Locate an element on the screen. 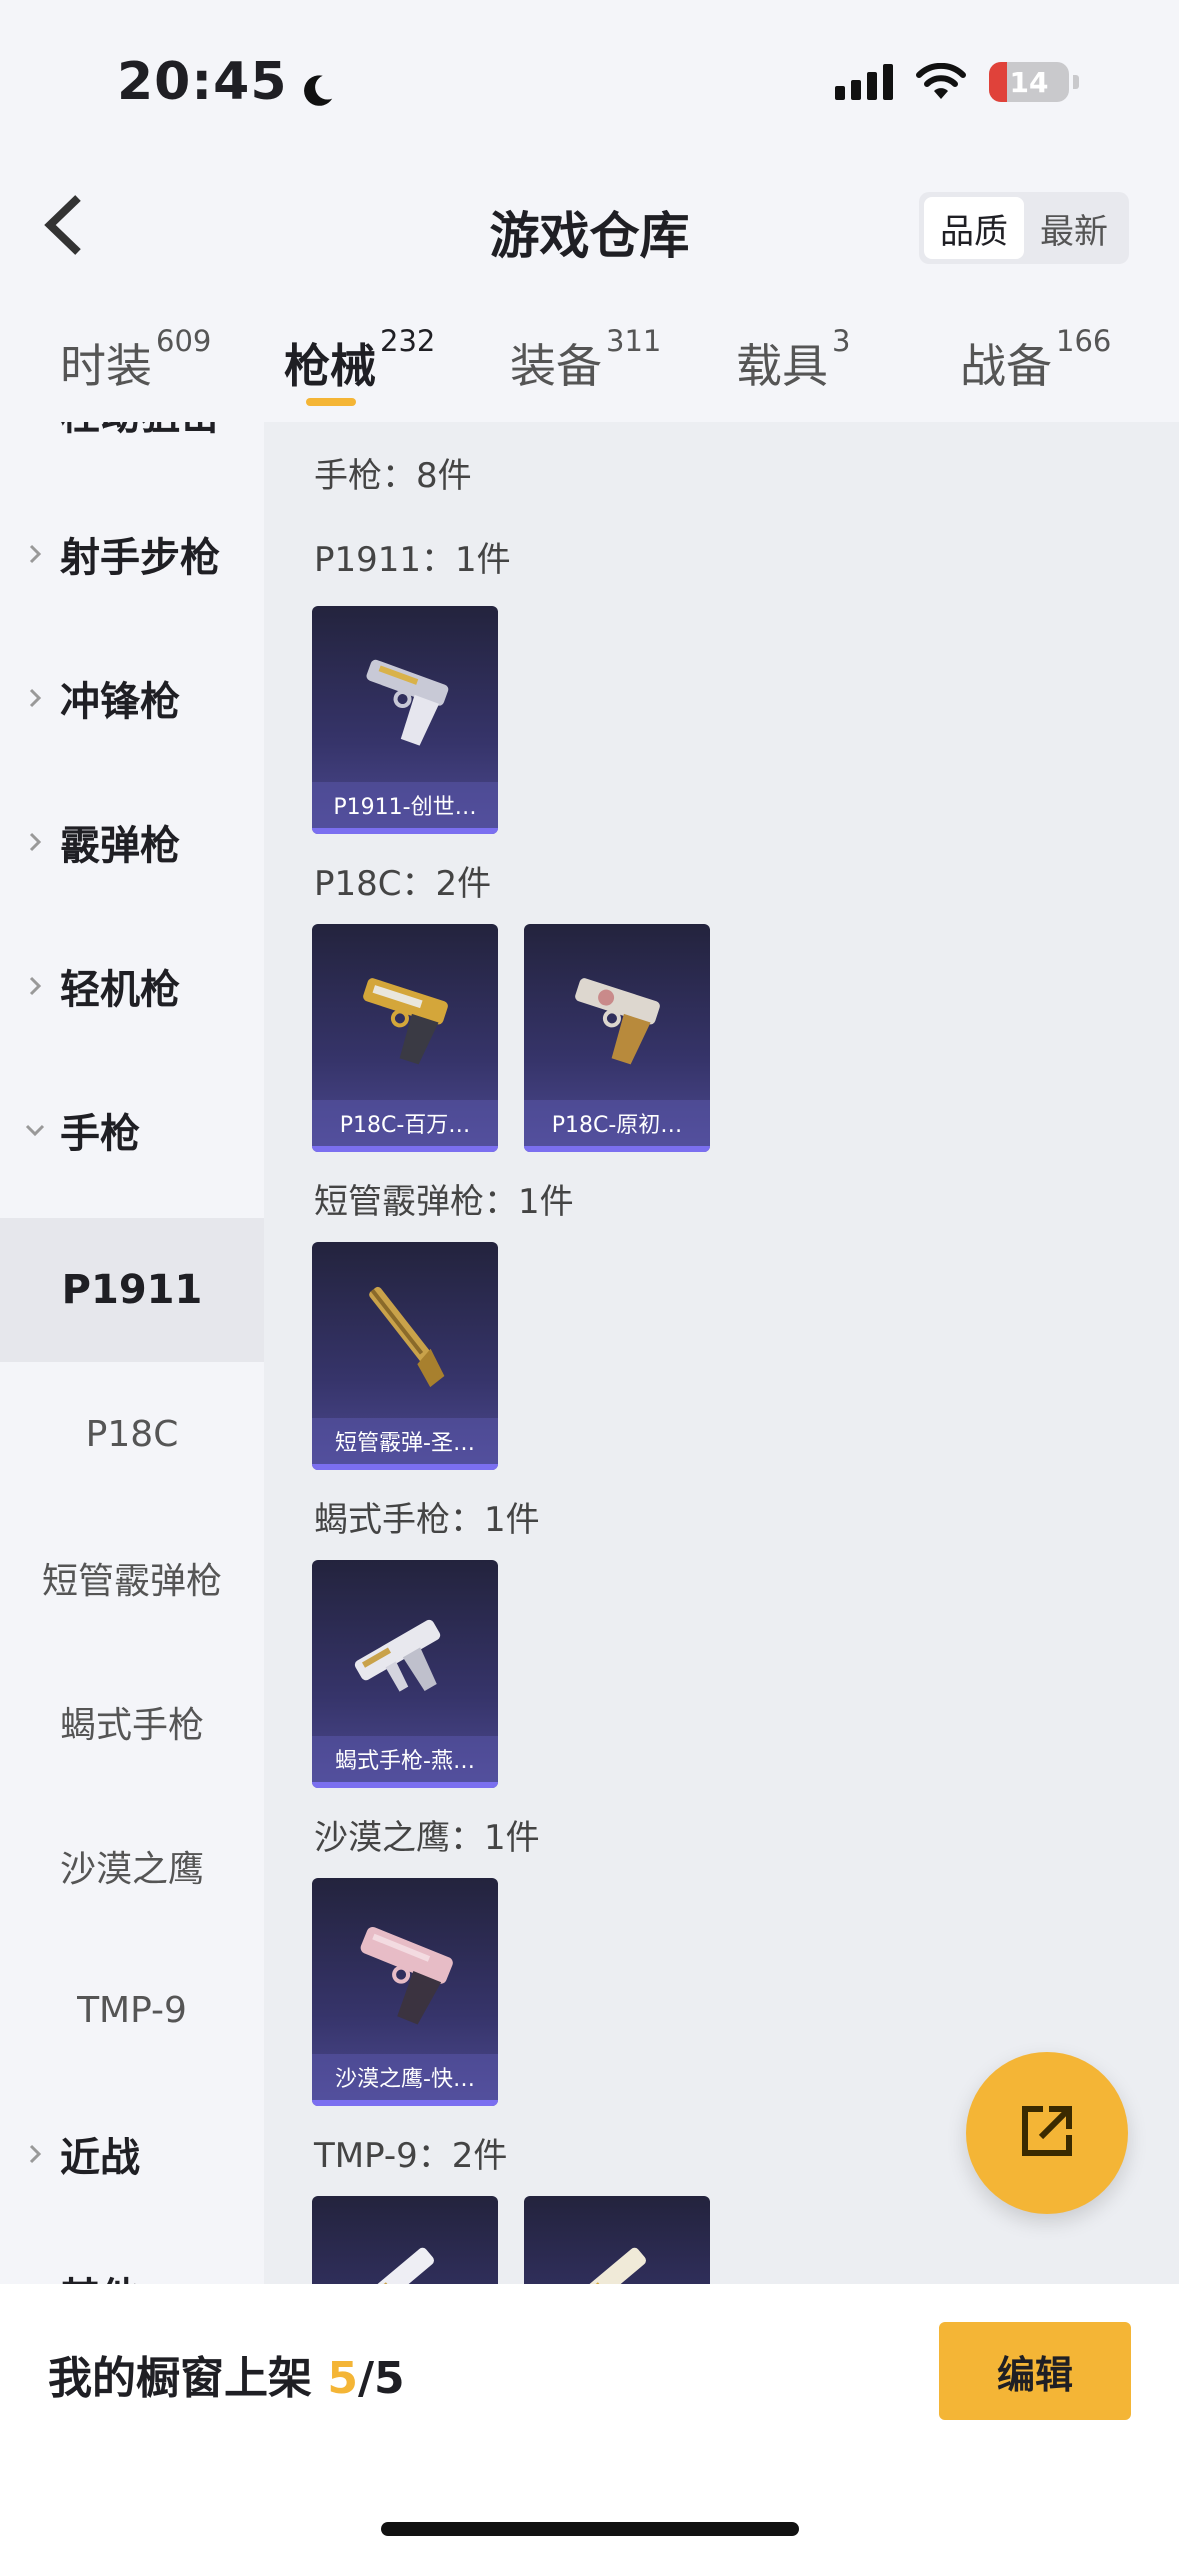  sidebar-item-label: 霰弹枪 is located at coordinates (120, 846).